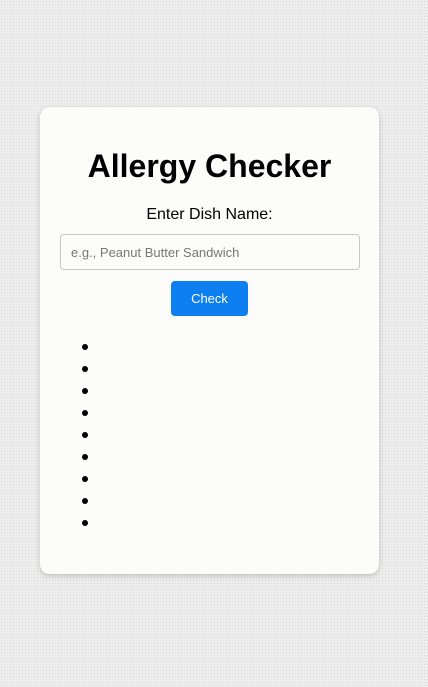 The image size is (428, 687). Describe the element at coordinates (209, 166) in the screenshot. I see `page-title: Allergy Checker` at that location.